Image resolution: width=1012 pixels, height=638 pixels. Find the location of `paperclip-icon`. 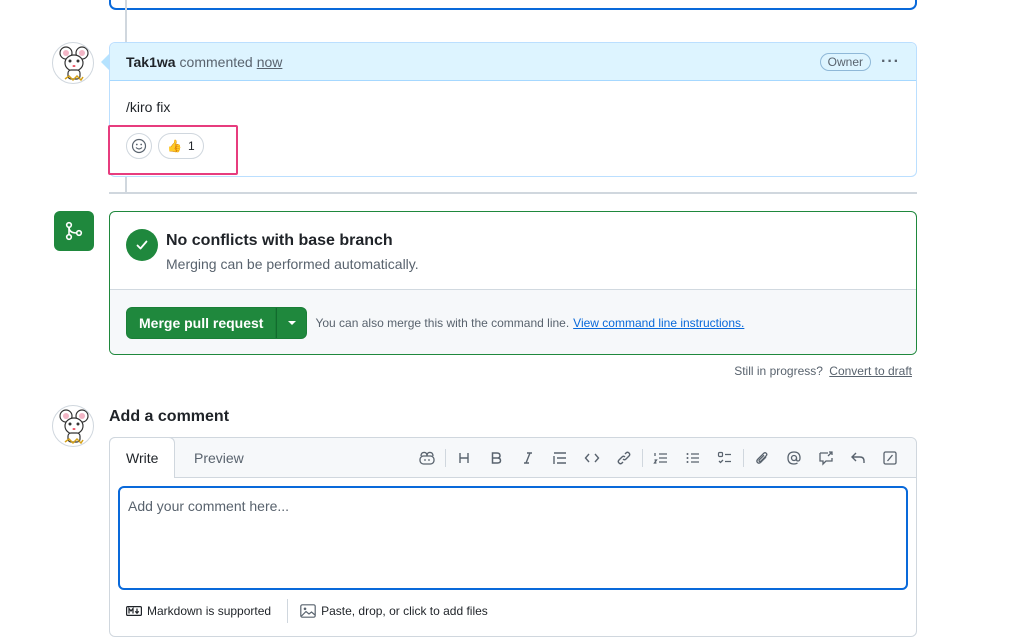

paperclip-icon is located at coordinates (762, 458).